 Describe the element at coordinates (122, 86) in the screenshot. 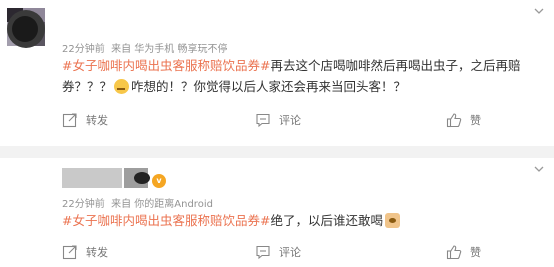

I see `smirk-emoji-icon` at that location.